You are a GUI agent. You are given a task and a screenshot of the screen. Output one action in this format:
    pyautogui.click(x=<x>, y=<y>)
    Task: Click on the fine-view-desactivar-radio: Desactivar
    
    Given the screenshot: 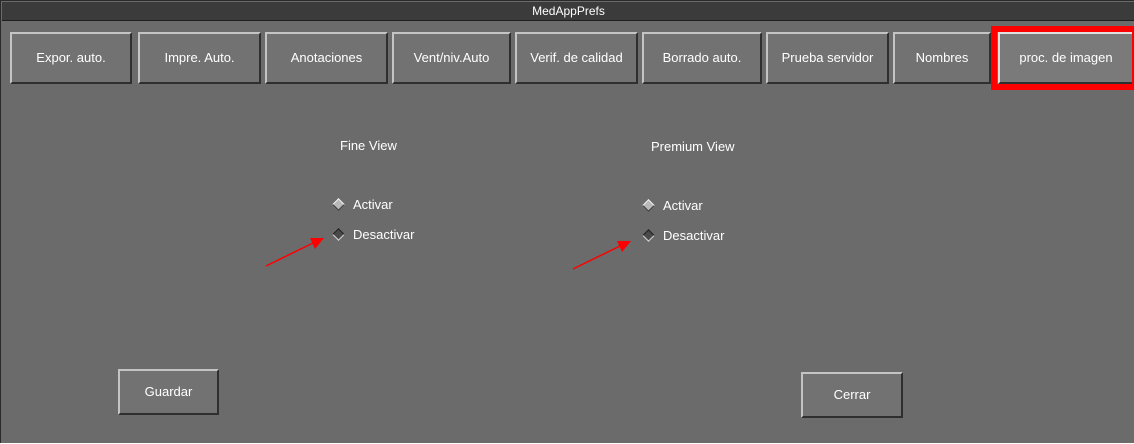 What is the action you would take?
    pyautogui.click(x=373, y=234)
    